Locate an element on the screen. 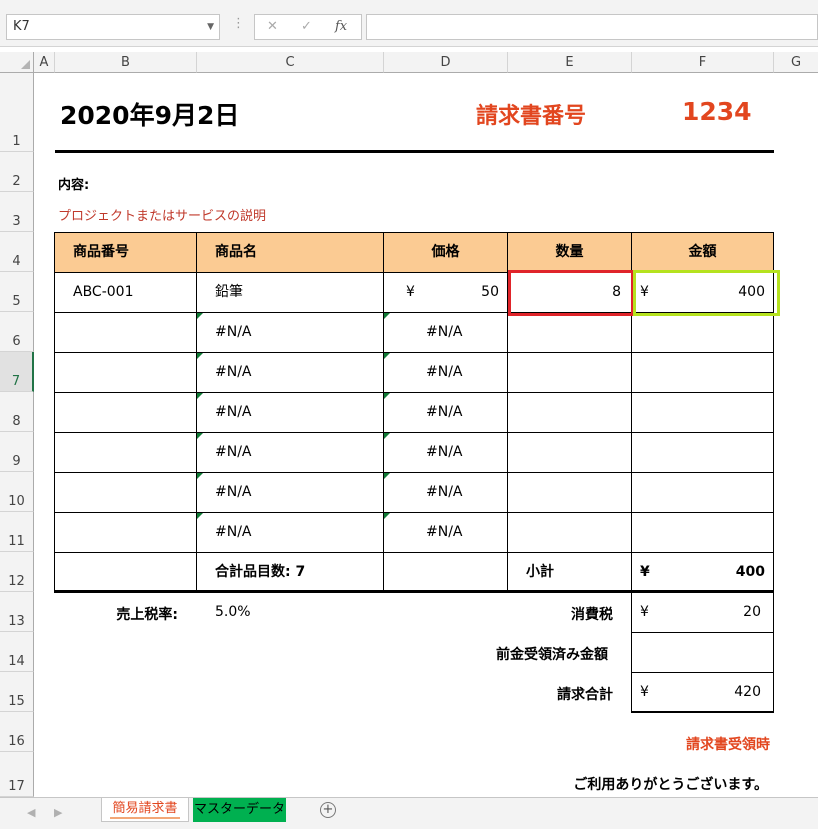 The height and width of the screenshot is (829, 818). header-amount: 金額 is located at coordinates (703, 253).